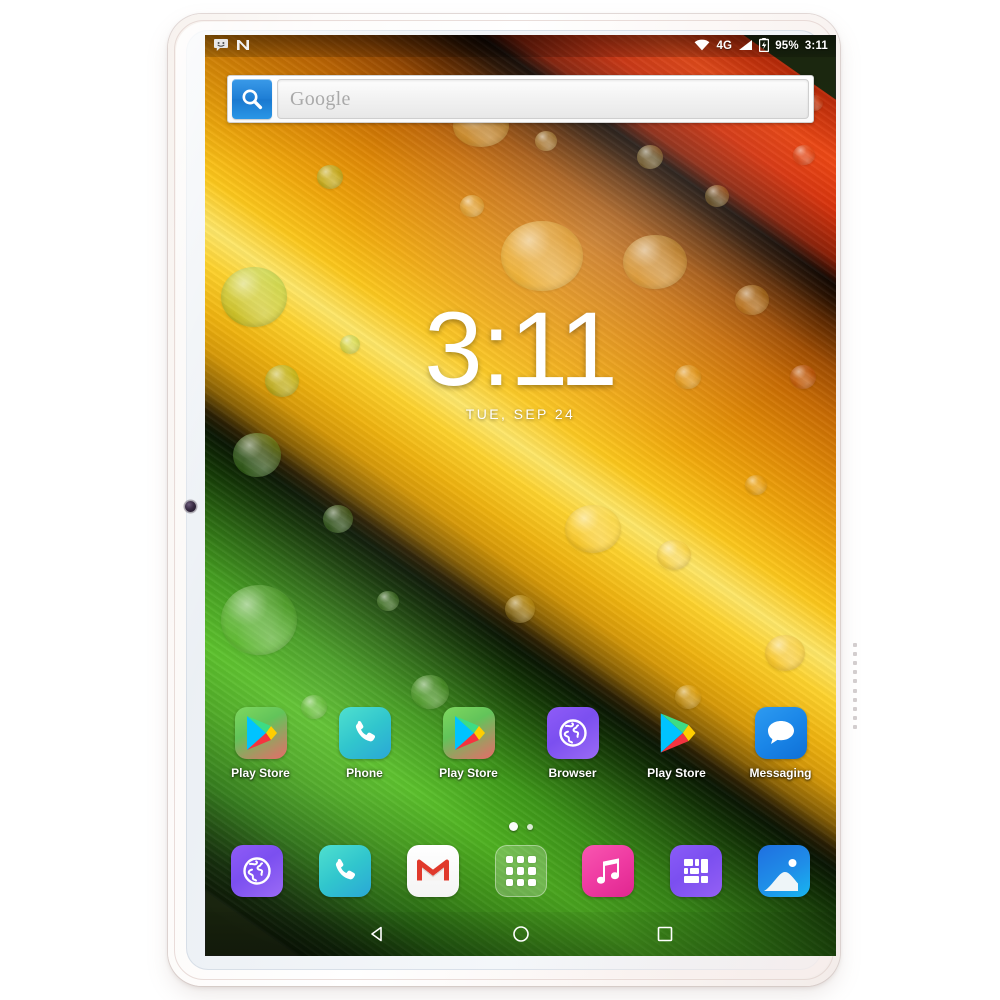 The image size is (1000, 1000). I want to click on messaging-notification-icon, so click(221, 46).